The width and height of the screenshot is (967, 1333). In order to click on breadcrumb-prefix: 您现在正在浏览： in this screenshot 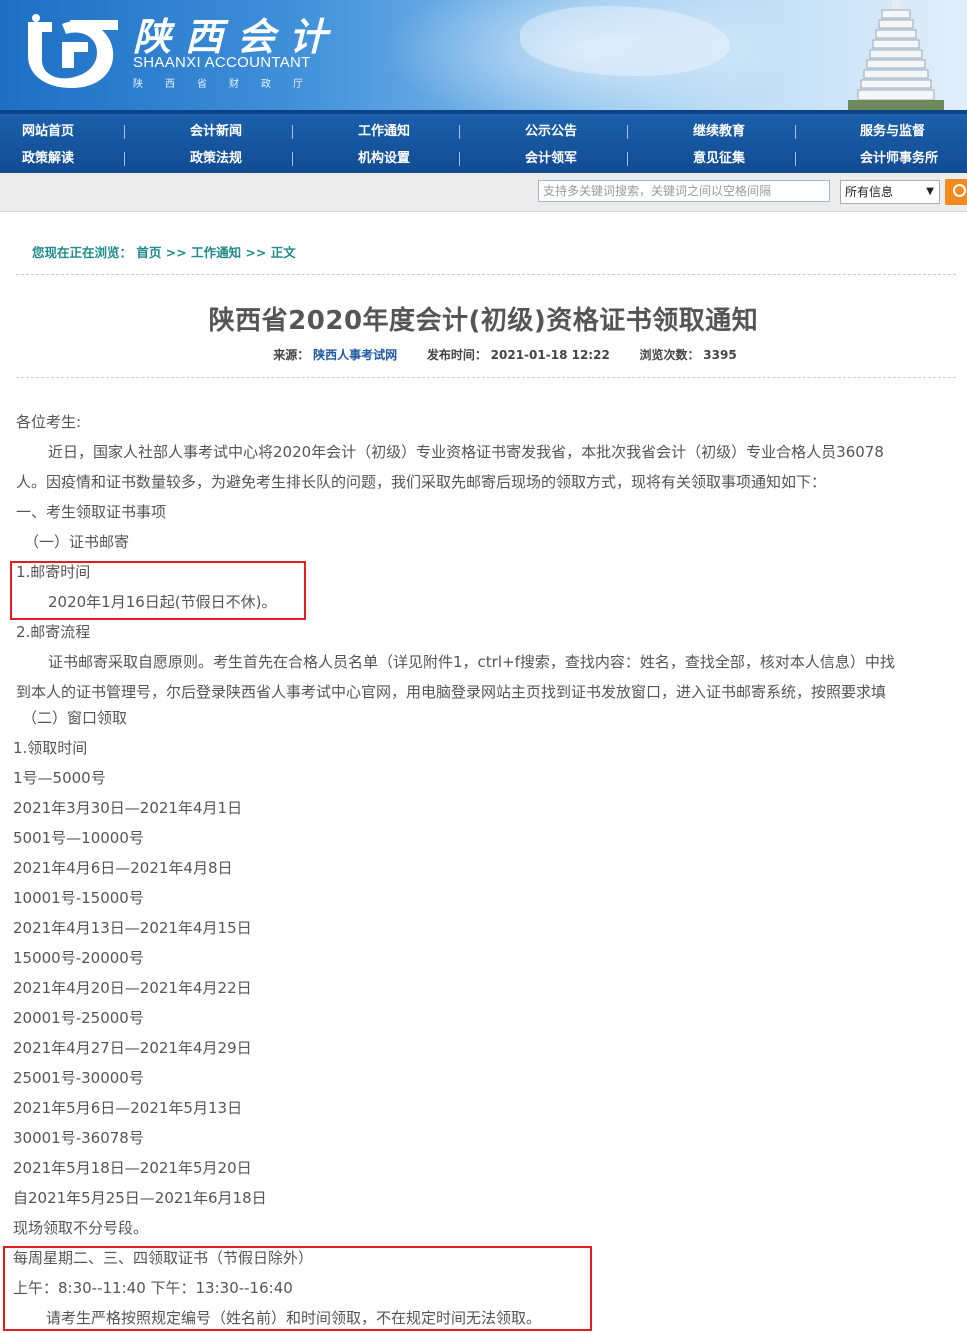, I will do `click(82, 252)`.